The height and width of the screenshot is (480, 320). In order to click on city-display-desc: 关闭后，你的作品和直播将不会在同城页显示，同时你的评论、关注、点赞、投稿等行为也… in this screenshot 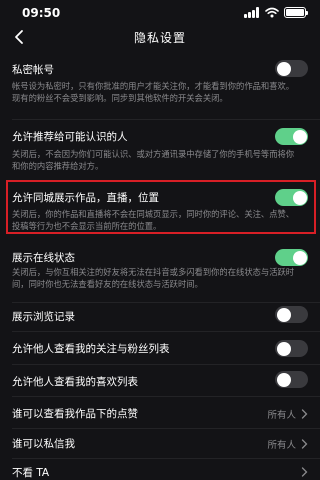, I will do `click(153, 220)`.